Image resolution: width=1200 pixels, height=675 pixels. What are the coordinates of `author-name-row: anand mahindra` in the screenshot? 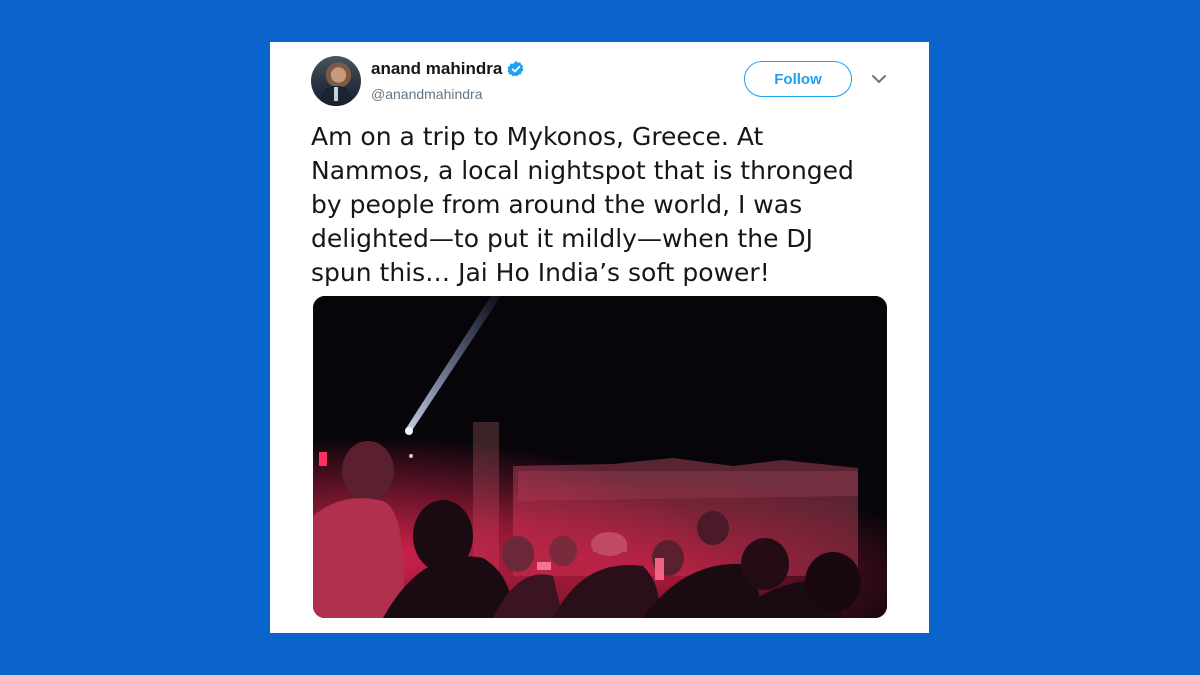 It's located at (448, 69).